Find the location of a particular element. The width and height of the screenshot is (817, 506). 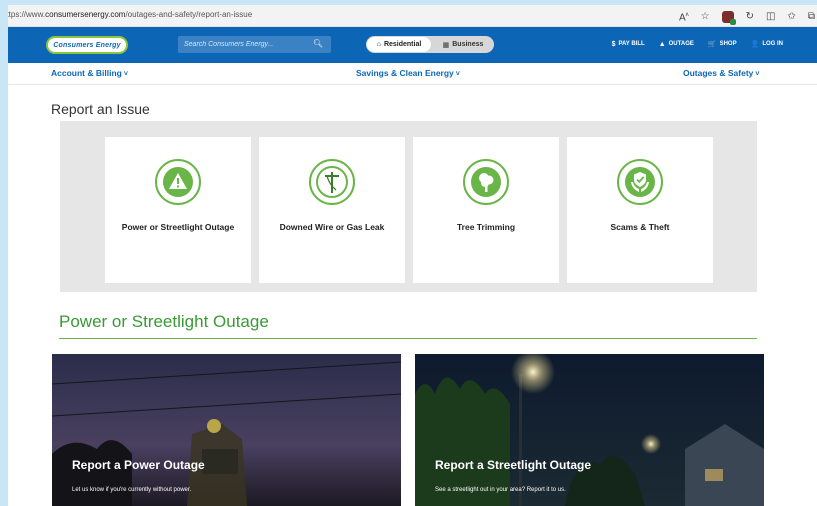

nav-outages-safety: Outages & Safety ˅ is located at coordinates (721, 73).